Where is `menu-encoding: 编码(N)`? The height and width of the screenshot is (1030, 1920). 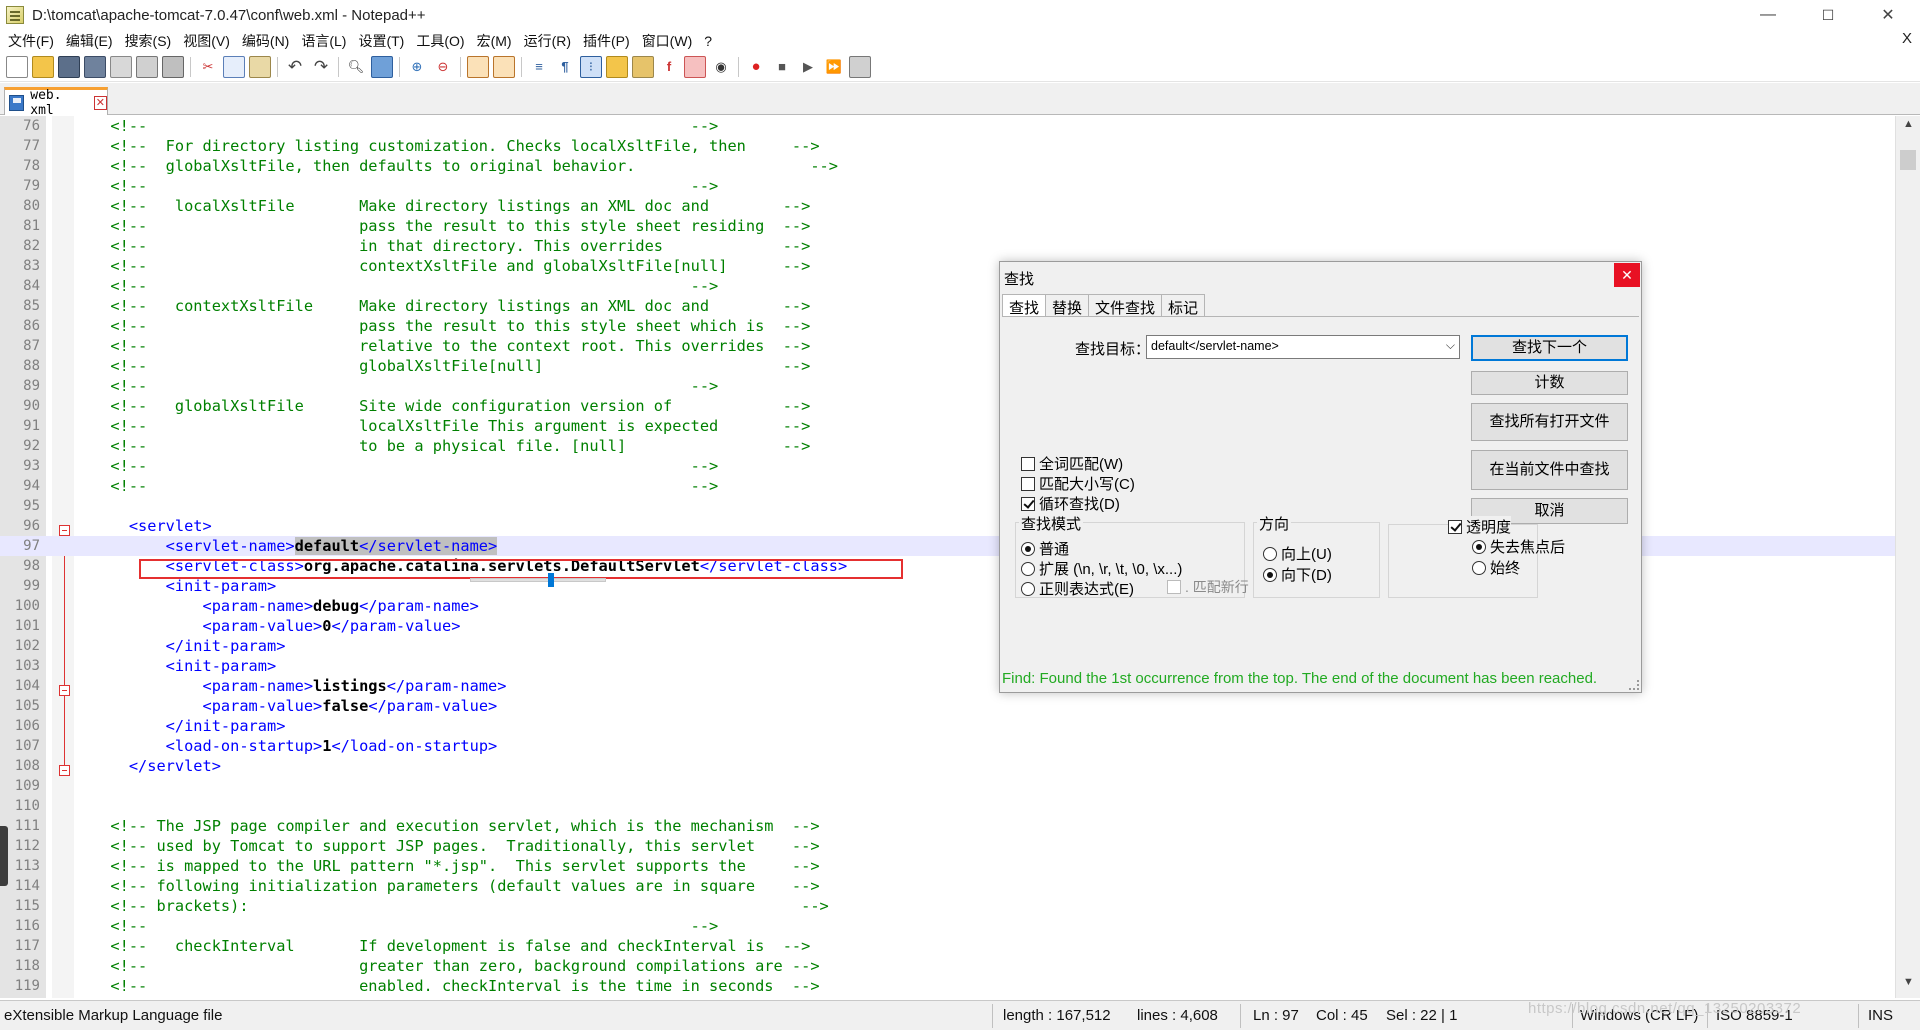
menu-encoding: 编码(N) is located at coordinates (265, 41).